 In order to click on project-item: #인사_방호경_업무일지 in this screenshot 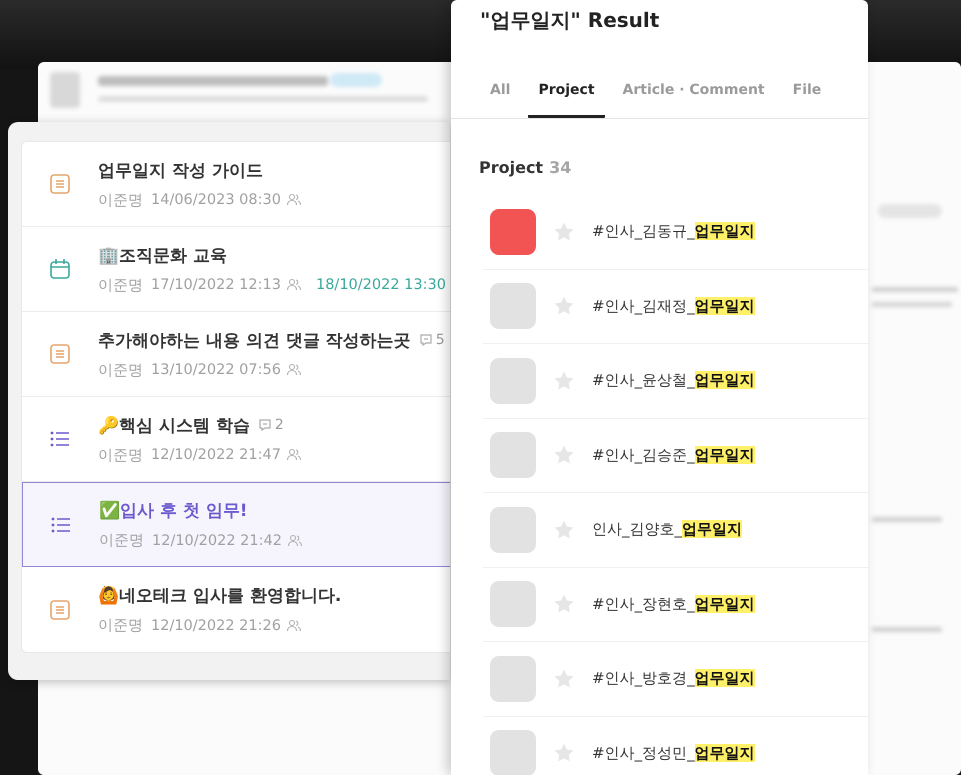, I will do `click(675, 679)`.